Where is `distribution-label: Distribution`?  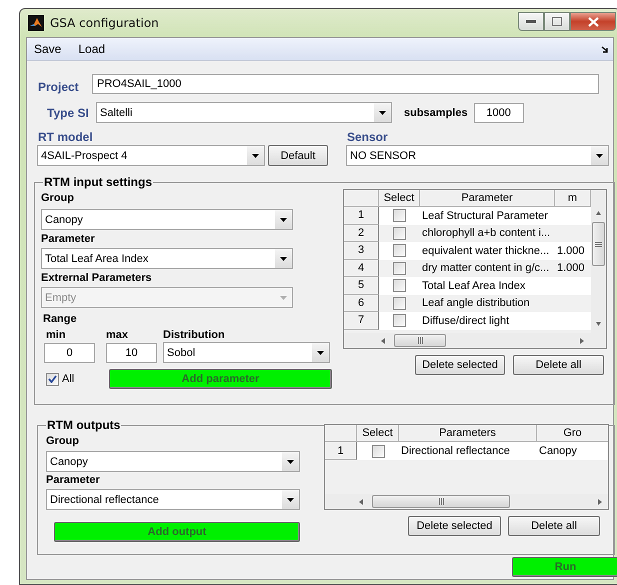
distribution-label: Distribution is located at coordinates (194, 335).